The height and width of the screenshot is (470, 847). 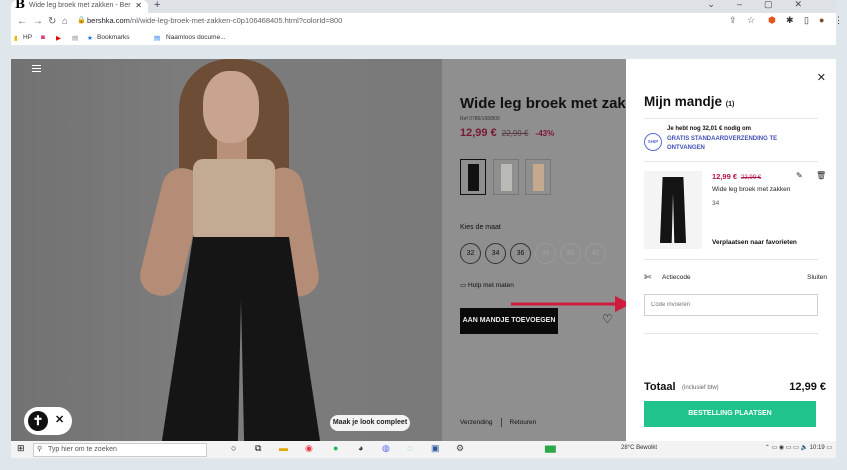 What do you see at coordinates (309, 448) in the screenshot?
I see `brave-icon: ◉` at bounding box center [309, 448].